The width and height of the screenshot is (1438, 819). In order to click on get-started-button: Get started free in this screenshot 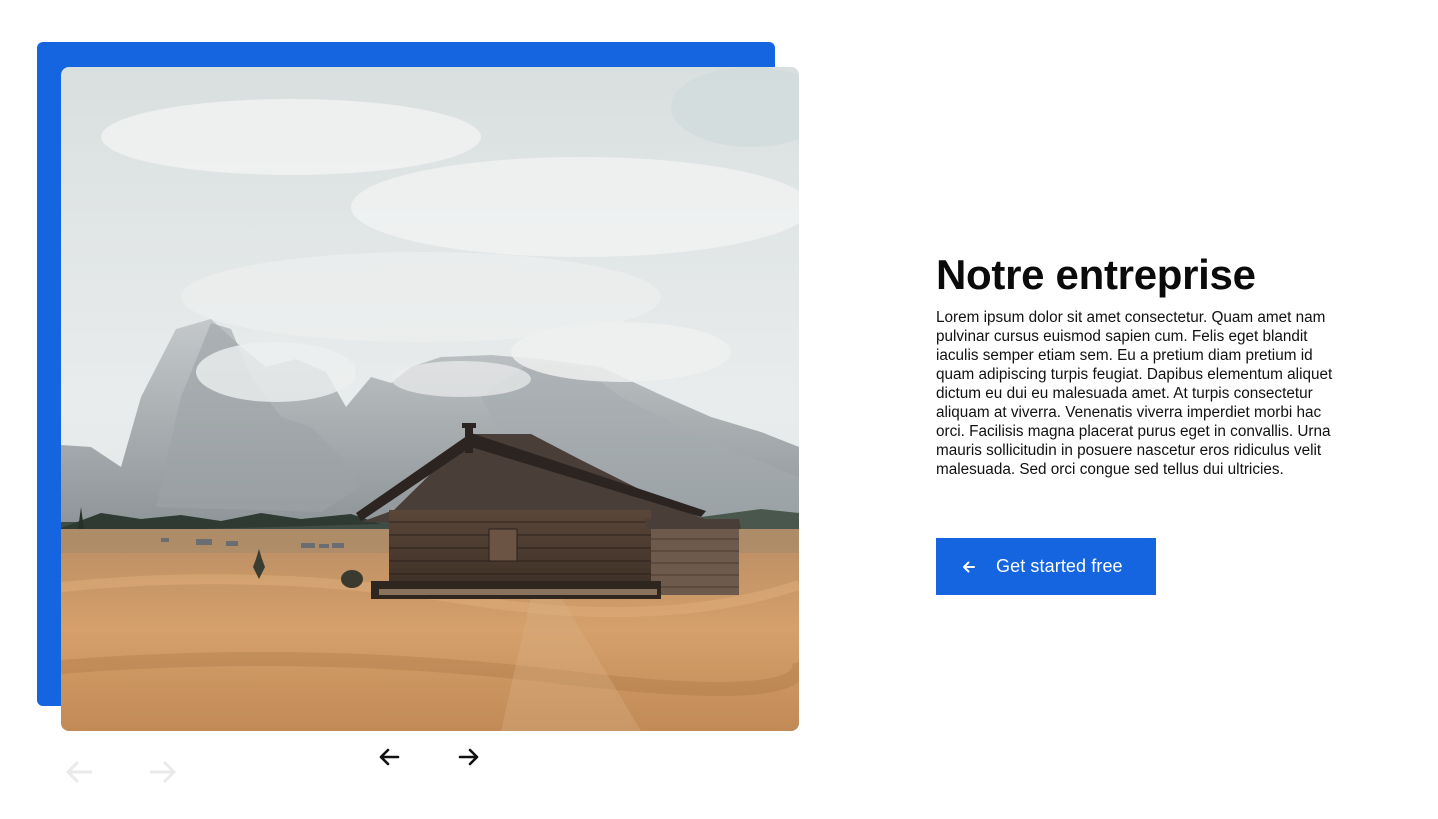, I will do `click(1046, 566)`.